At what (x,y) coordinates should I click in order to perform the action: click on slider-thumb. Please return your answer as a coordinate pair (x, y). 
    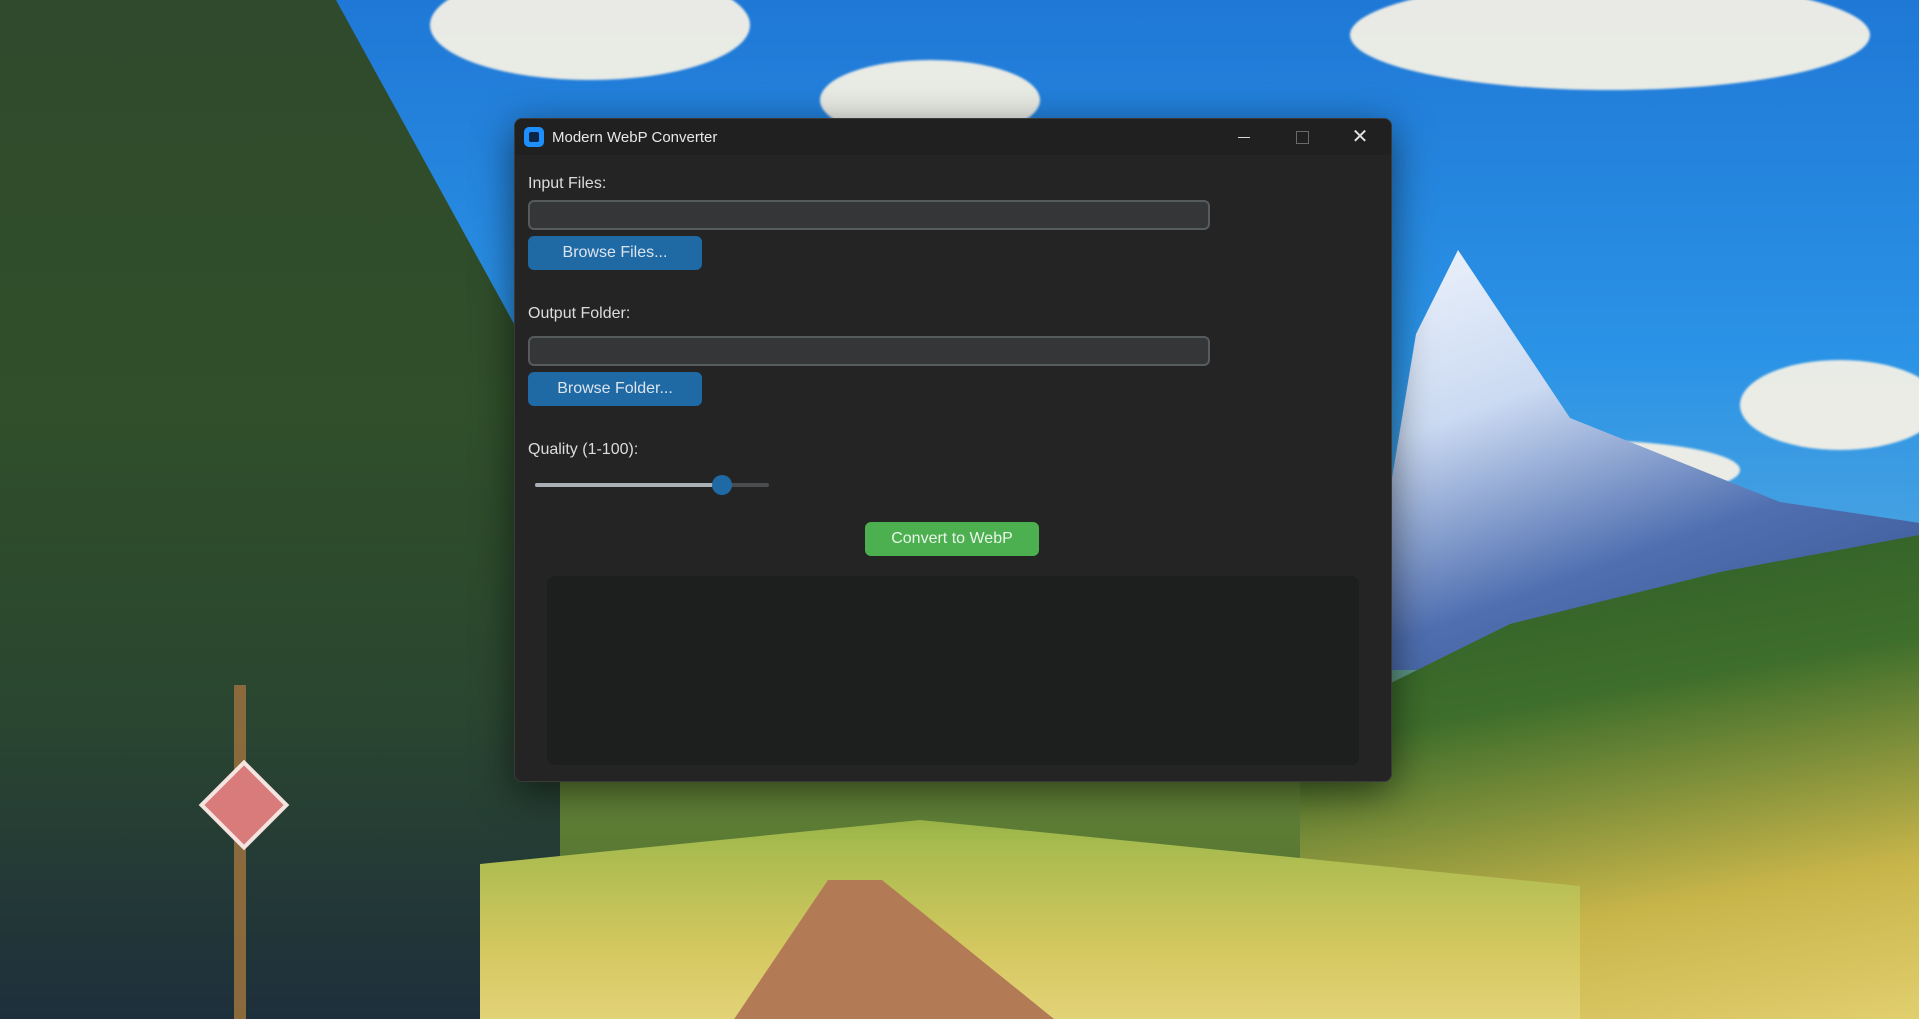
    Looking at the image, I should click on (721, 485).